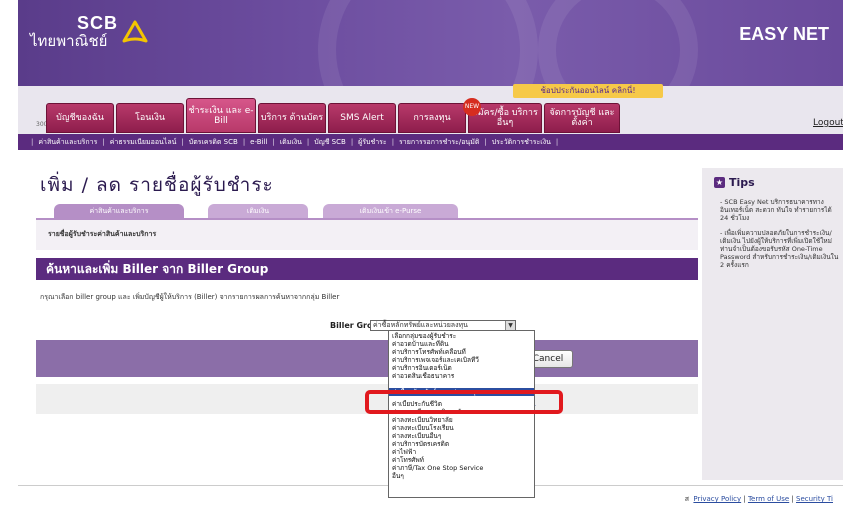  Describe the element at coordinates (461, 436) in the screenshot. I see `dropdown-option: ค่าลงทะเบียนอื่นๆ` at that location.